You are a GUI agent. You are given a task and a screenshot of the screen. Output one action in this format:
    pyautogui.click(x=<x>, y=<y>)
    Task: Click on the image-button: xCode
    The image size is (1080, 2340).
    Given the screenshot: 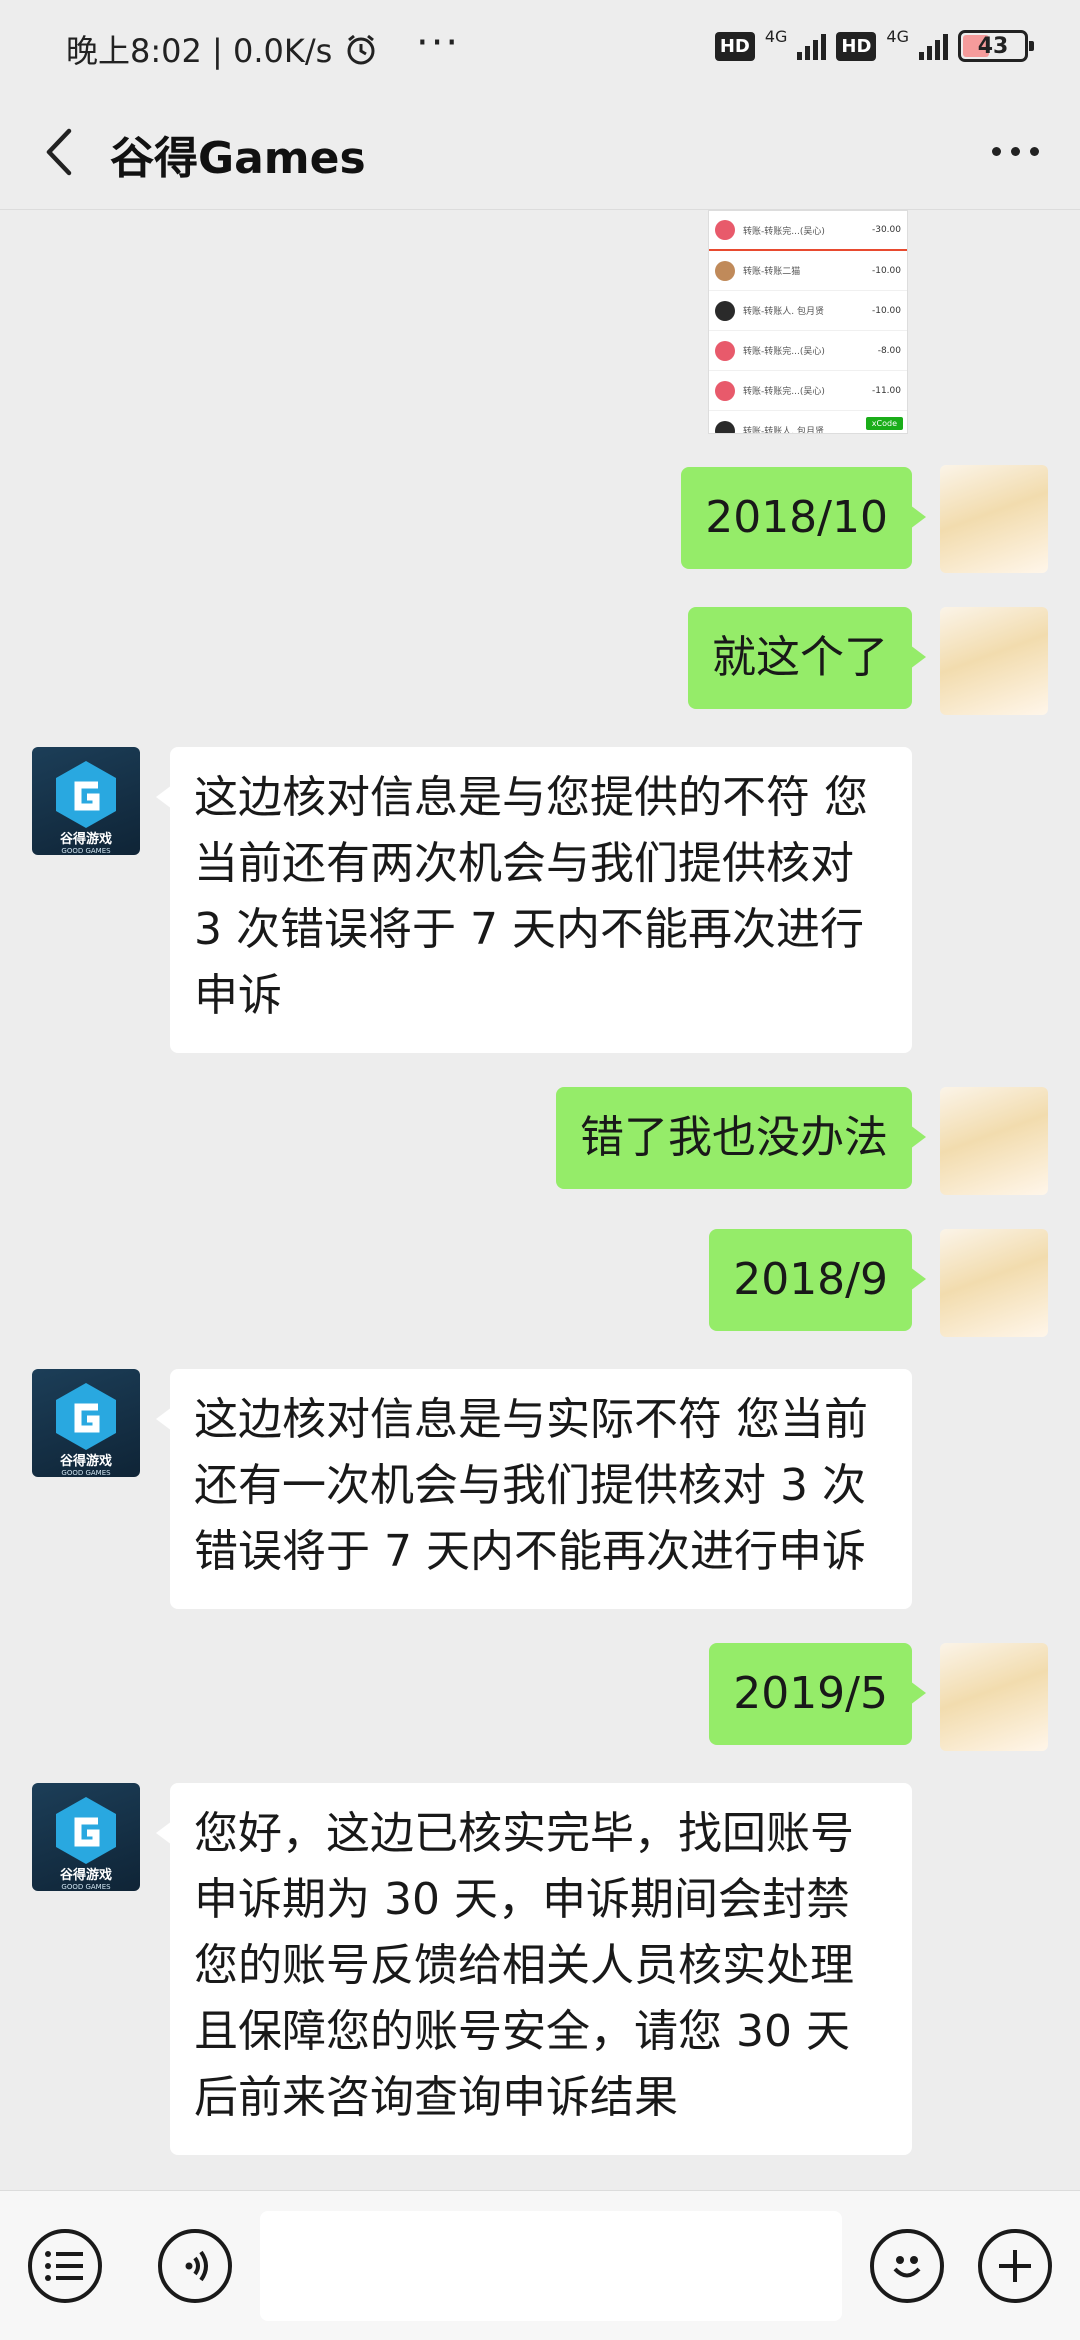 What is the action you would take?
    pyautogui.click(x=884, y=423)
    